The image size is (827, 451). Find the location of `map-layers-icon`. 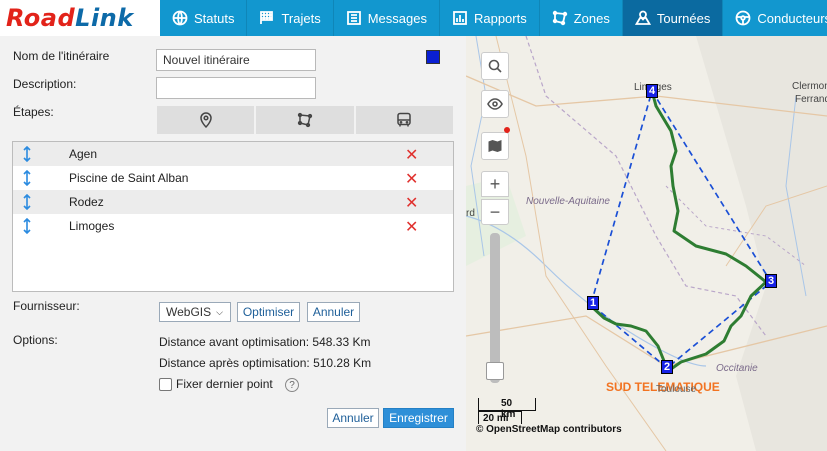

map-layers-icon is located at coordinates (495, 146).